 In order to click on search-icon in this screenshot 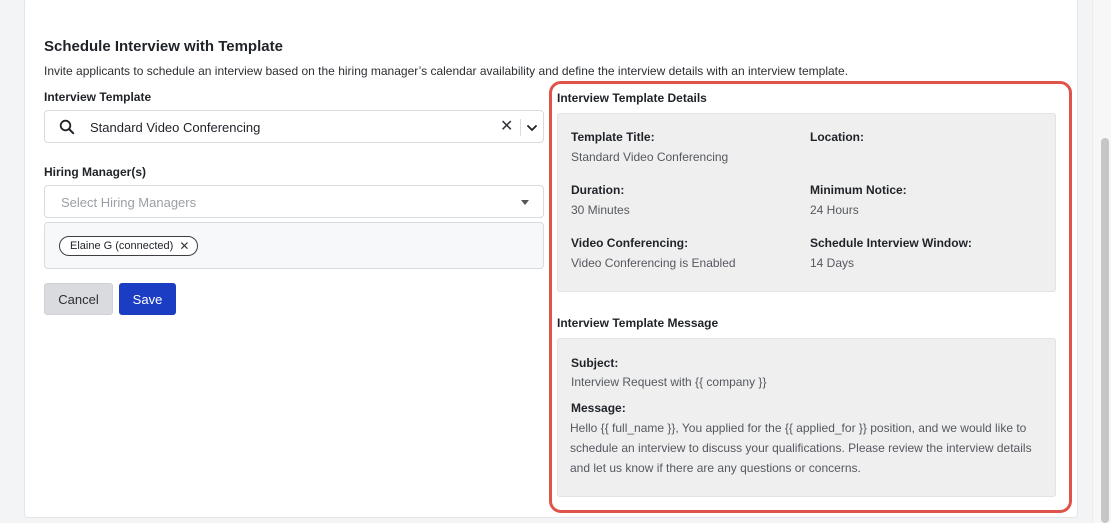, I will do `click(67, 127)`.